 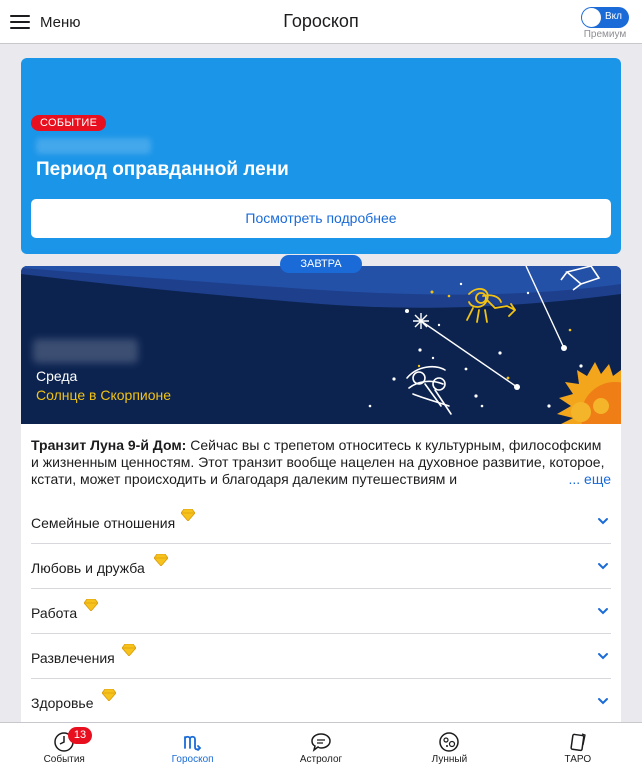 What do you see at coordinates (321, 218) in the screenshot?
I see `view-details-button: Посмотреть подробнее` at bounding box center [321, 218].